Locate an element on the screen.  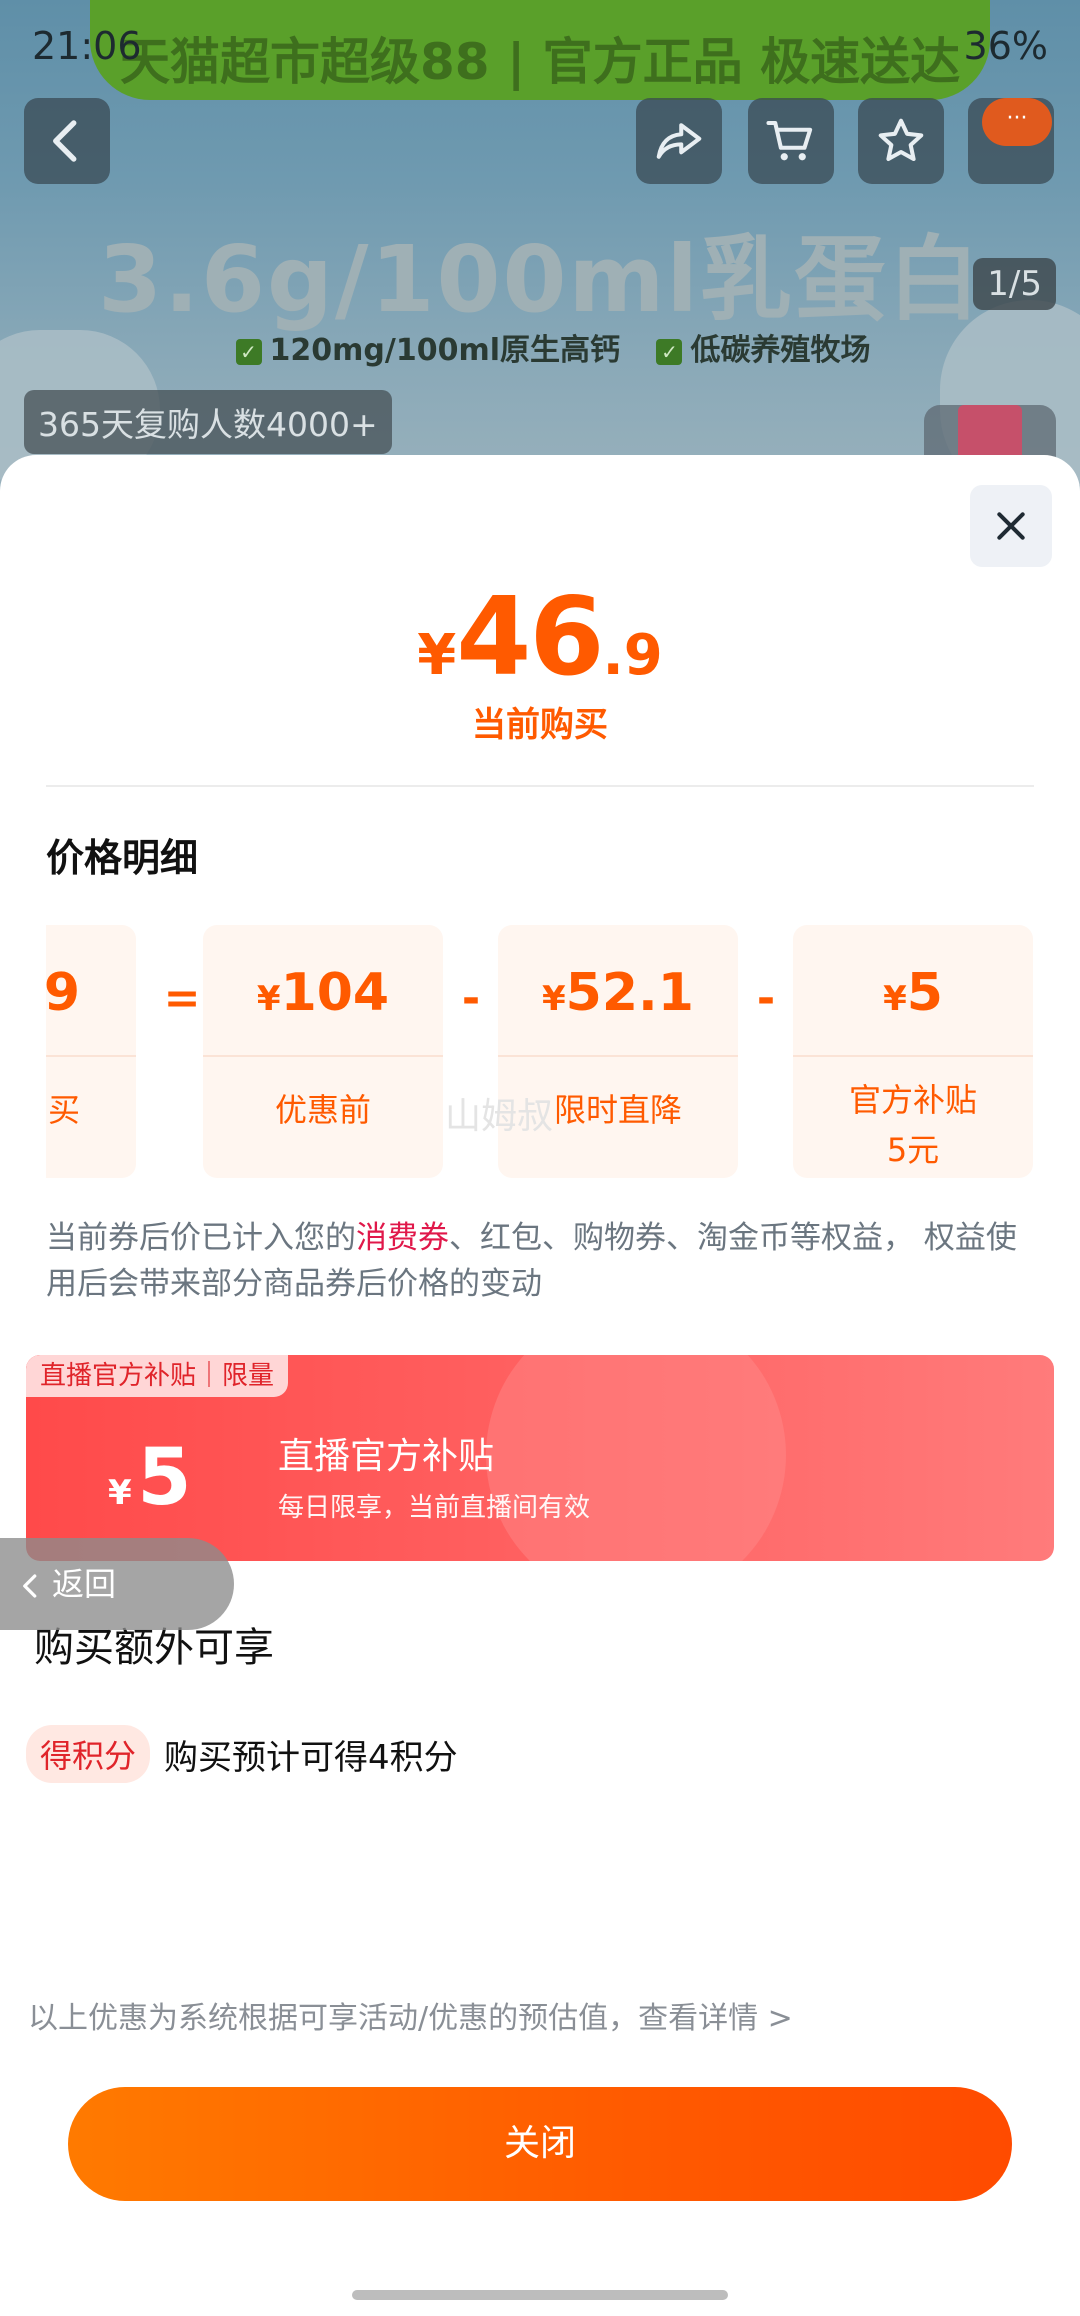
share-icon is located at coordinates (679, 141).